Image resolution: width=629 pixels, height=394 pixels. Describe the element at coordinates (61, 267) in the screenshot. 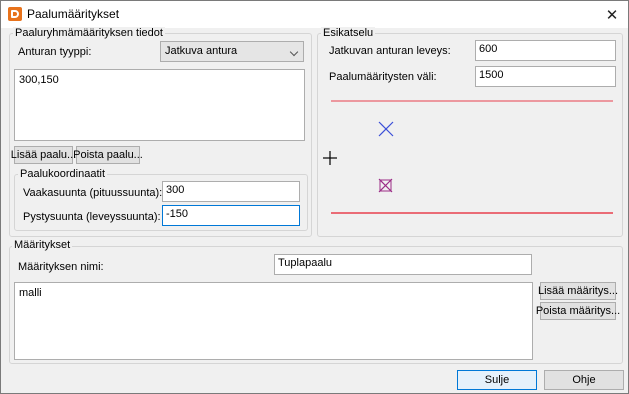

I see `definition-name-label: Määrityksen nimi:` at that location.